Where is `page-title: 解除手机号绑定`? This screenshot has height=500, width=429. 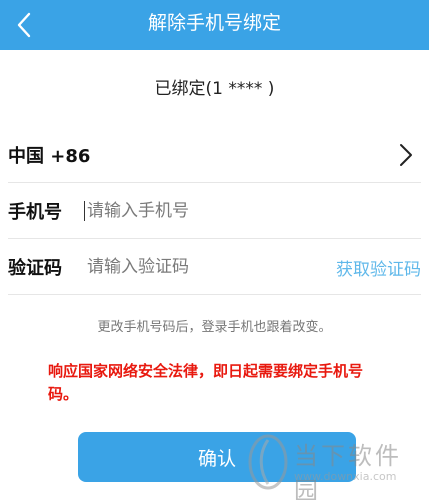 page-title: 解除手机号绑定 is located at coordinates (214, 23).